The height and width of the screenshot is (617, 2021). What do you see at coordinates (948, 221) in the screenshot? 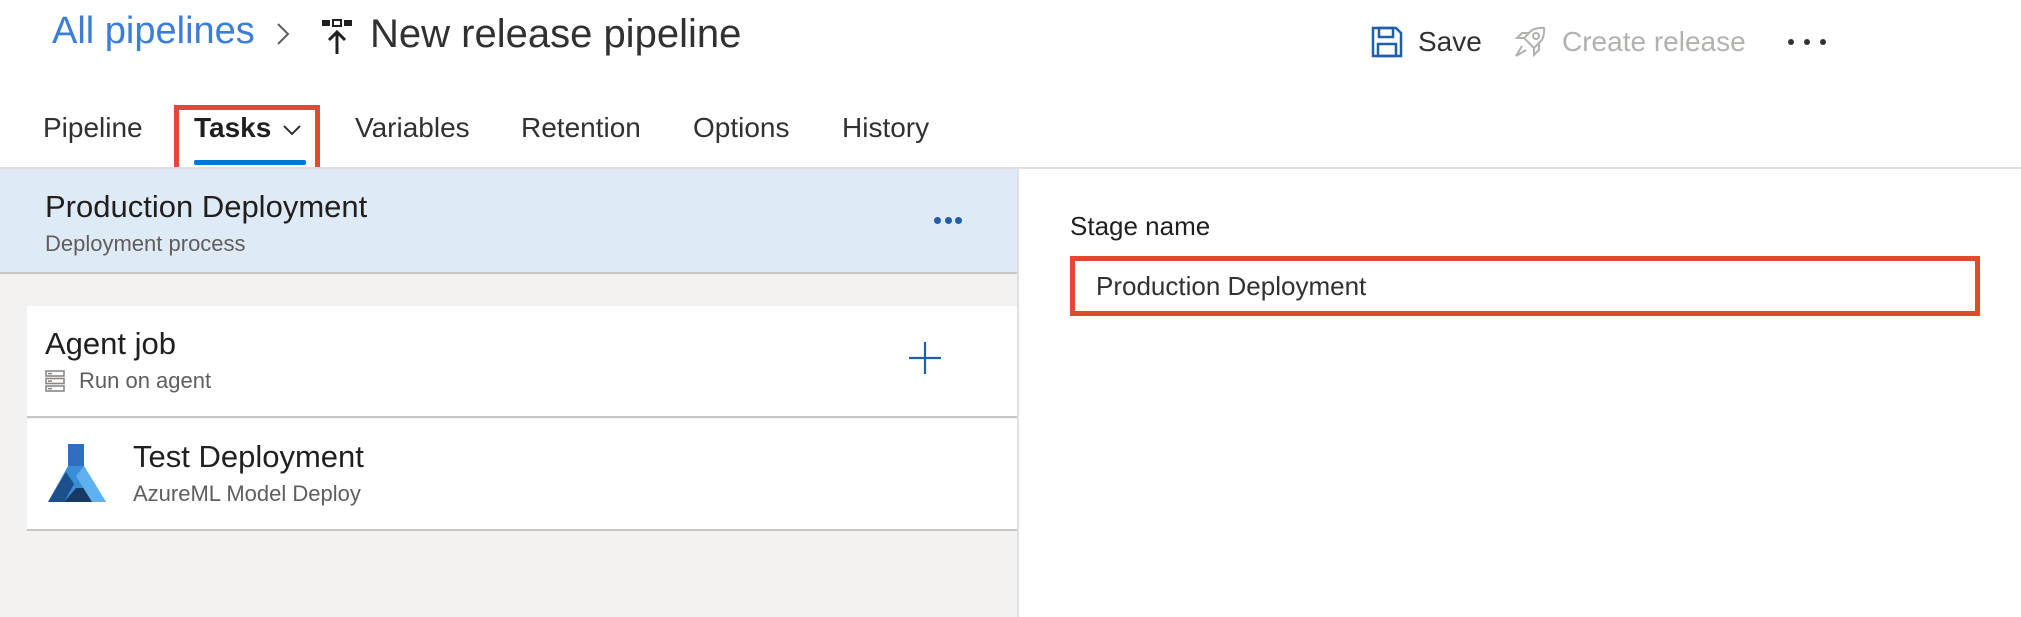
I see `stage-more-icon` at bounding box center [948, 221].